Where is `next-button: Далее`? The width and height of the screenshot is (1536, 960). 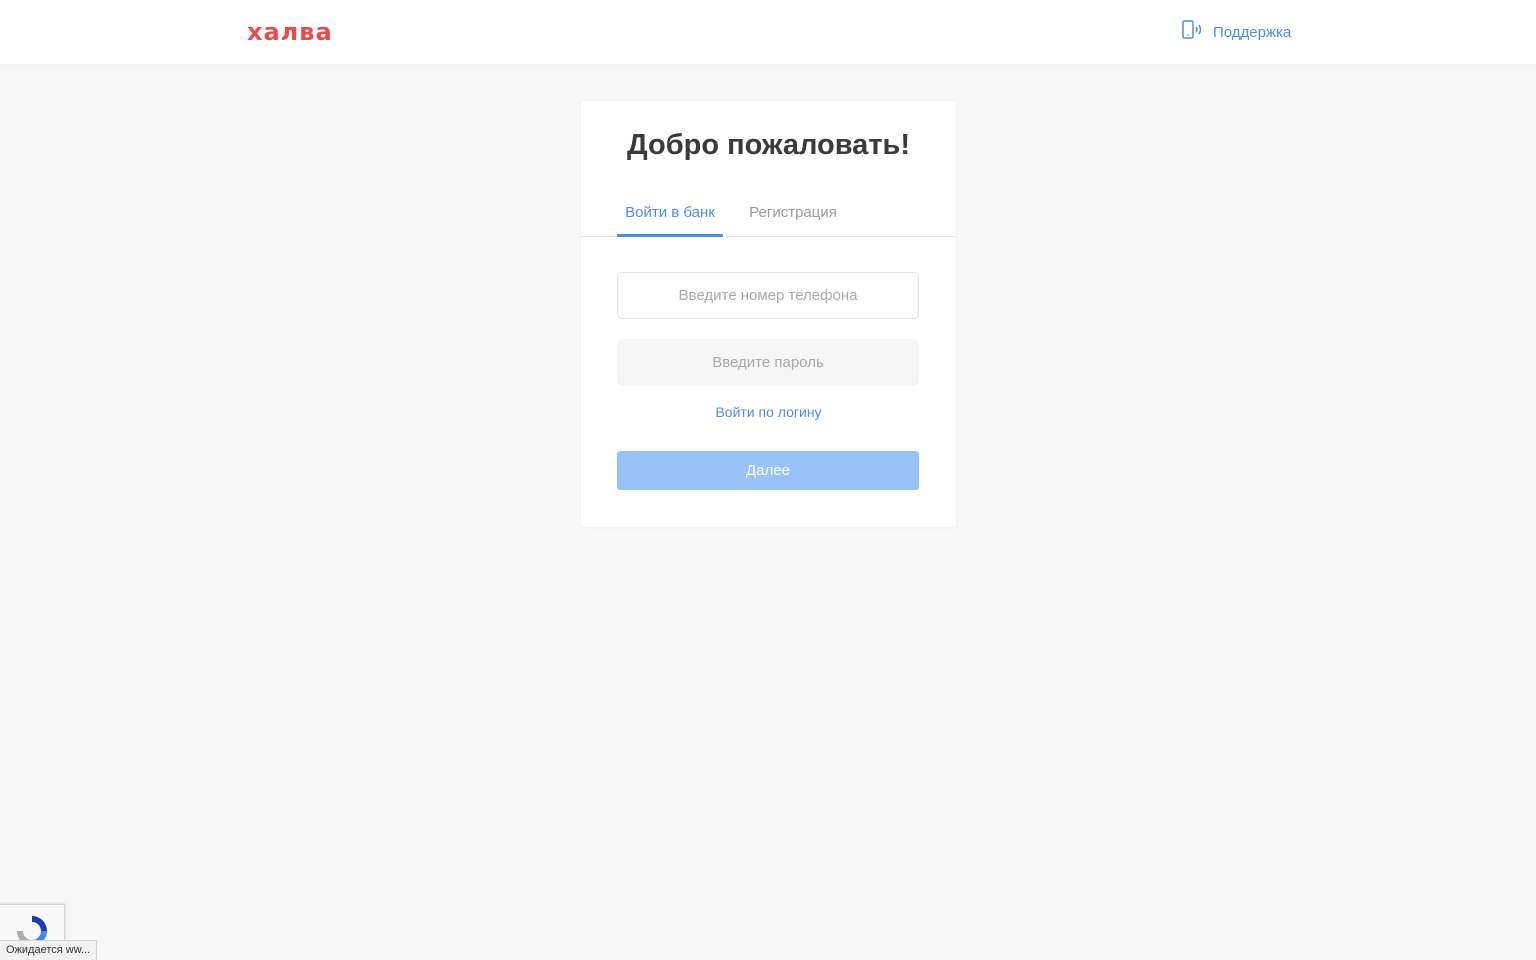
next-button: Далее is located at coordinates (768, 470).